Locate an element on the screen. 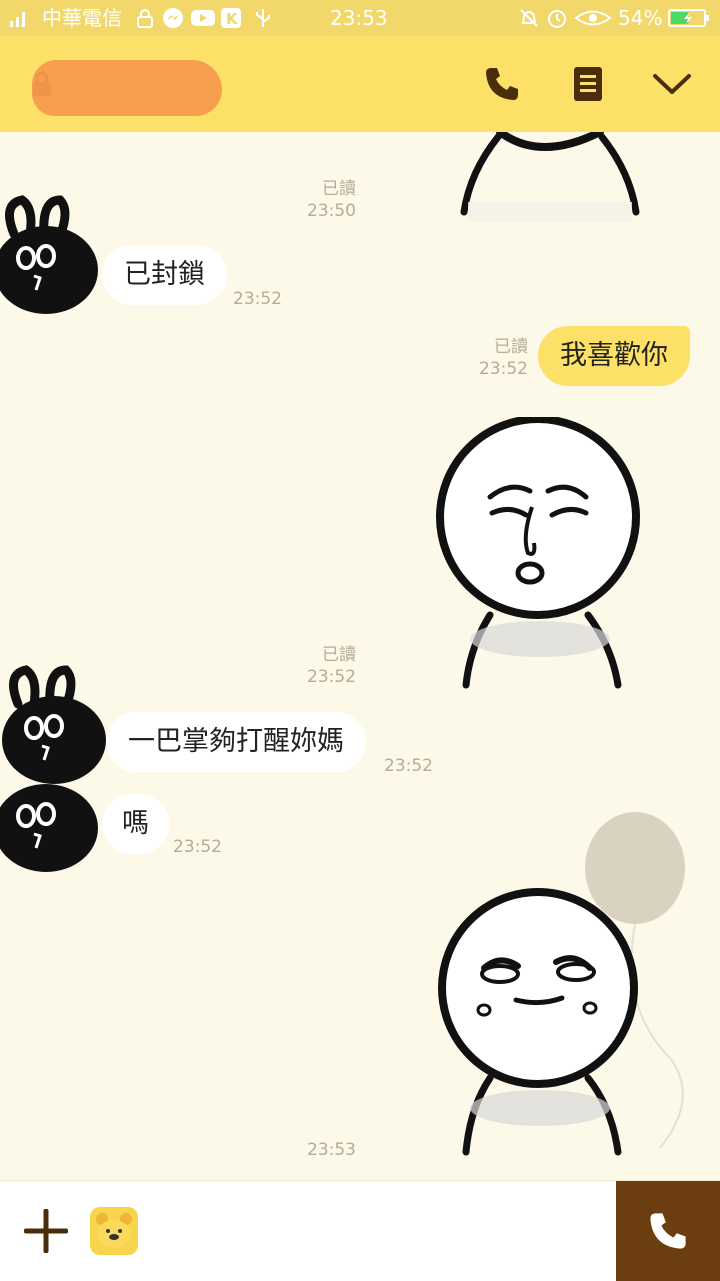 The width and height of the screenshot is (720, 1281). message-time: 23:53 is located at coordinates (331, 1150).